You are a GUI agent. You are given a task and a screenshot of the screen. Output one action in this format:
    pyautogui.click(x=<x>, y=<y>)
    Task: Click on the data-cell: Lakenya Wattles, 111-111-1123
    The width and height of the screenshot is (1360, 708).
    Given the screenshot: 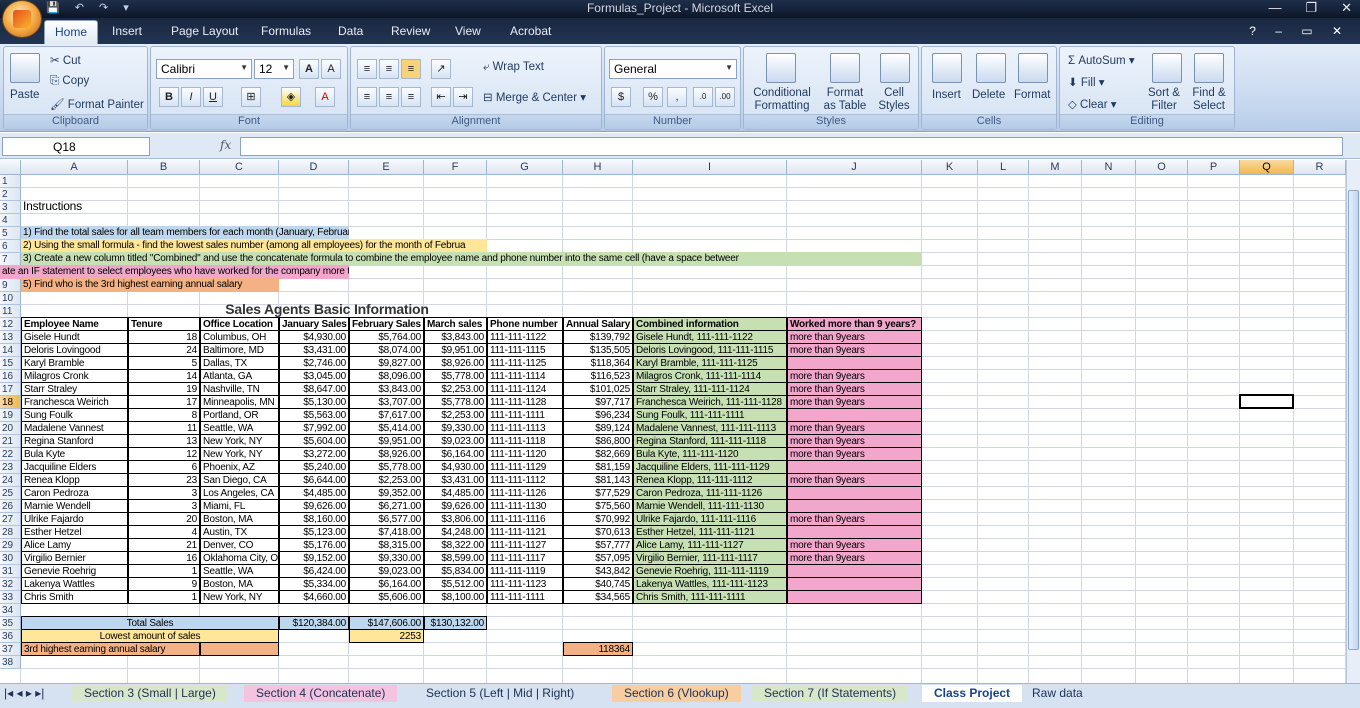 What is the action you would take?
    pyautogui.click(x=710, y=584)
    